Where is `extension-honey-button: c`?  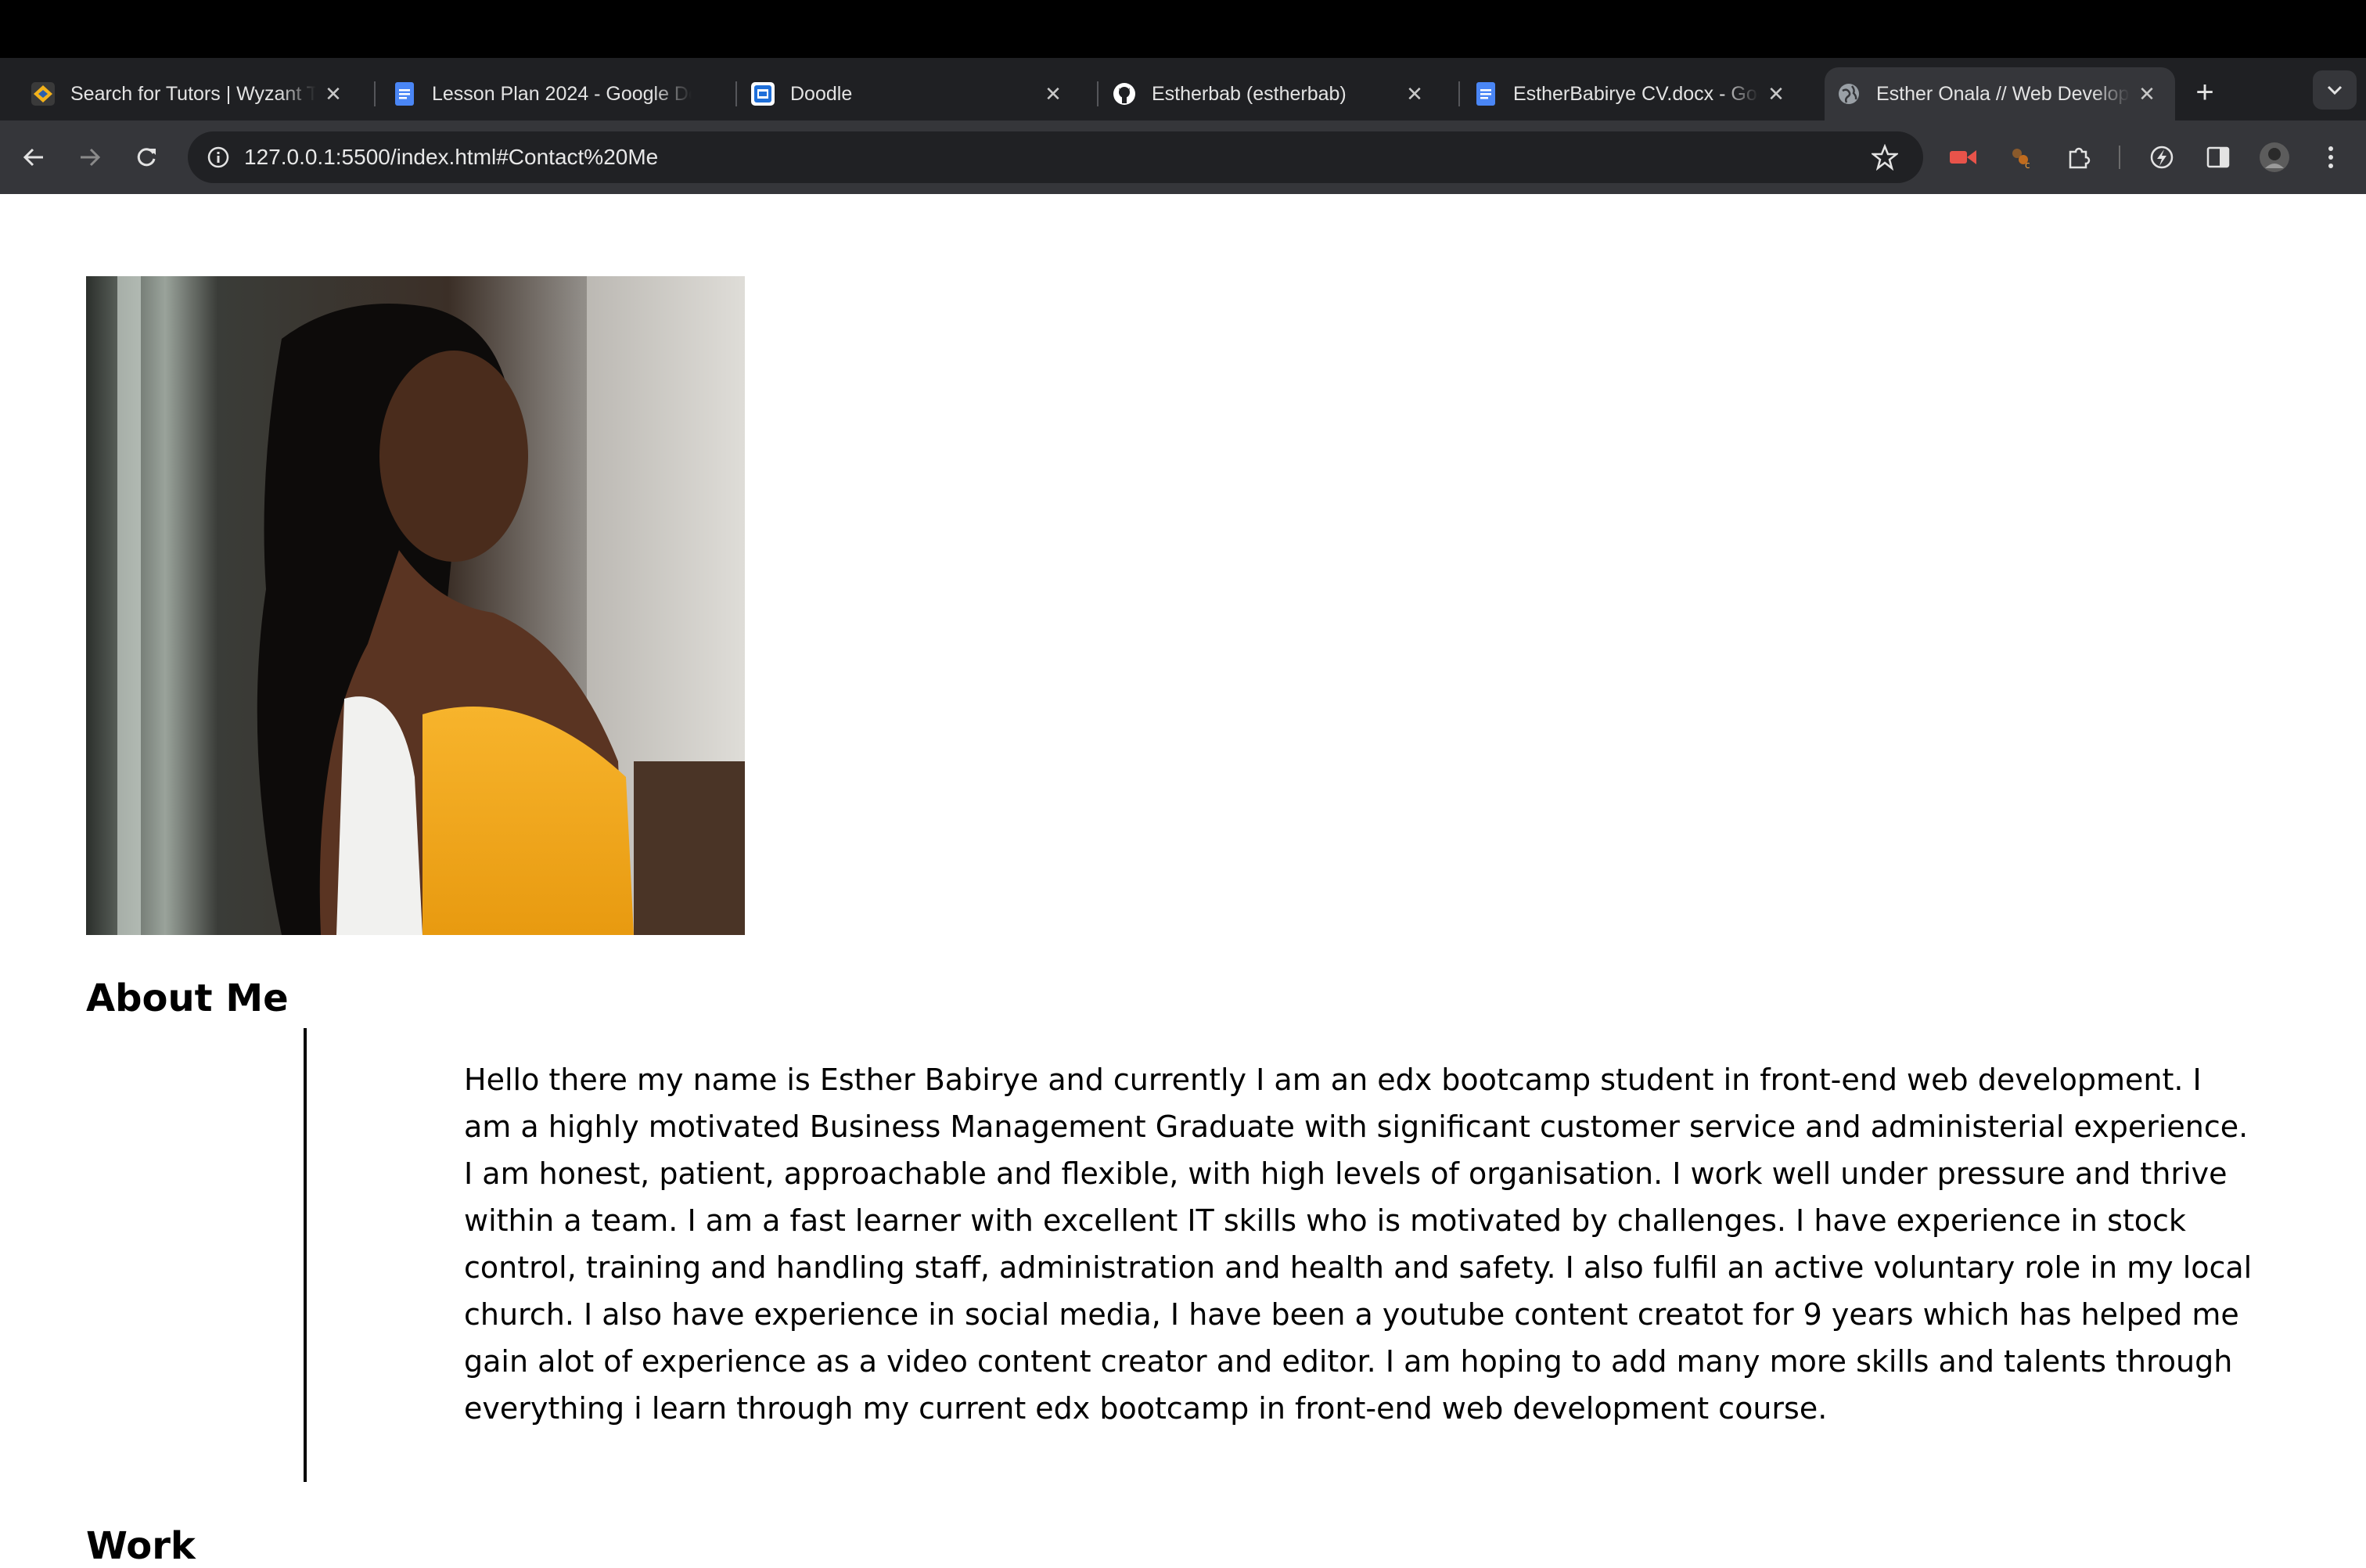 extension-honey-button: c is located at coordinates (2021, 157).